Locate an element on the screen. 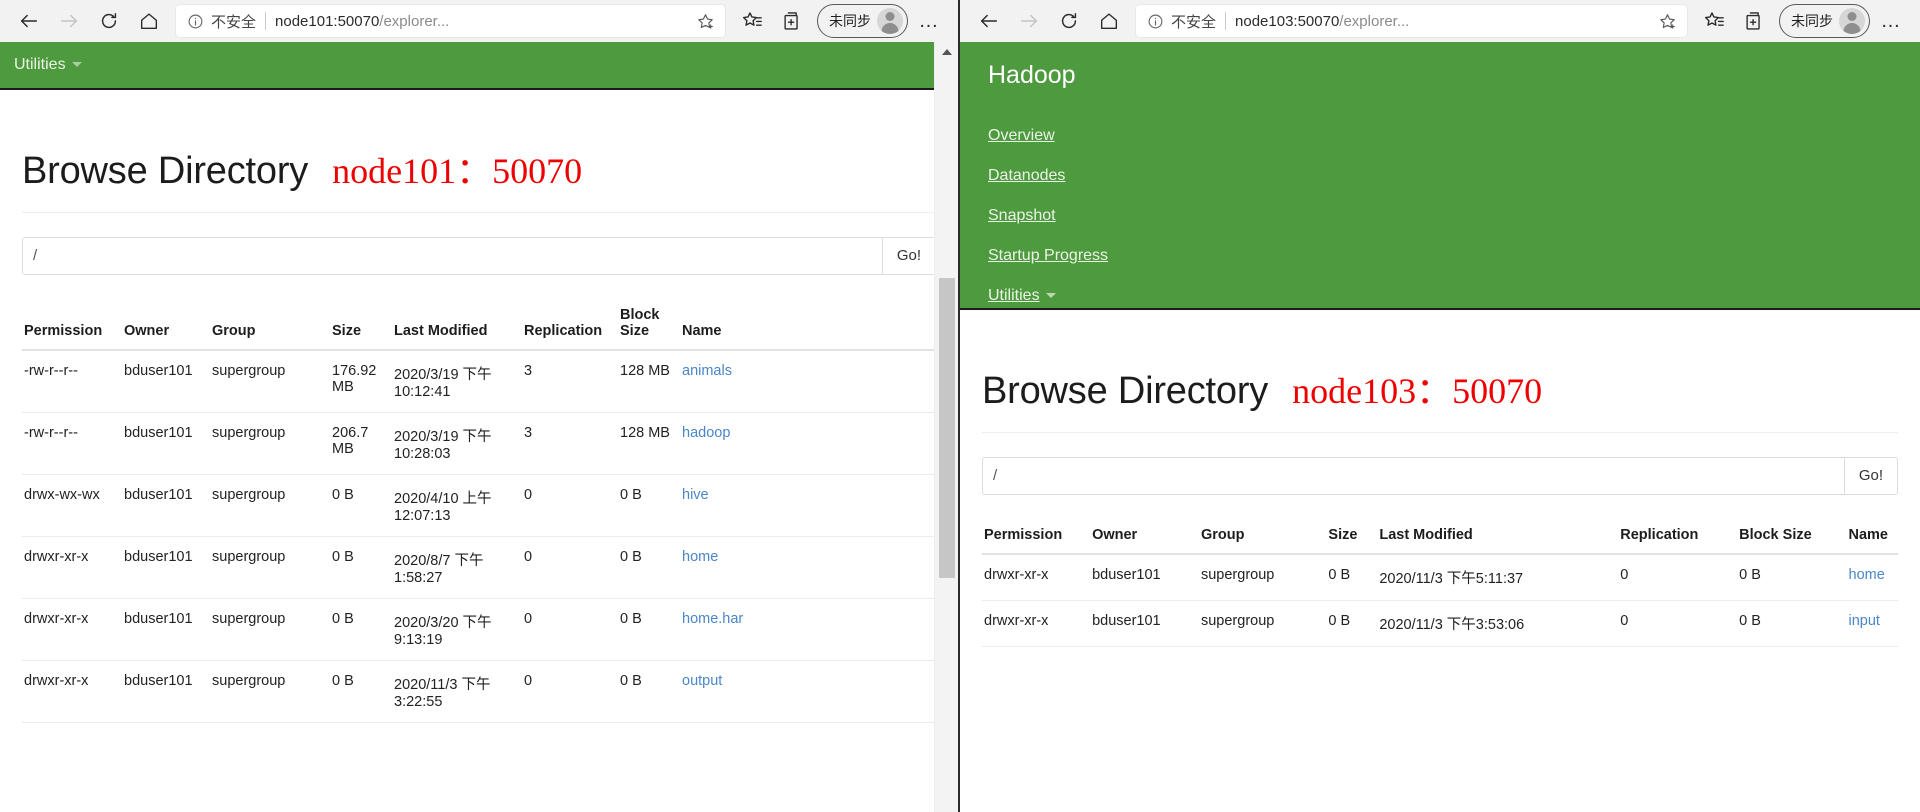 The width and height of the screenshot is (1920, 812). cell-last-modified: 2020/11/3 下午3:53:06 is located at coordinates (1498, 623).